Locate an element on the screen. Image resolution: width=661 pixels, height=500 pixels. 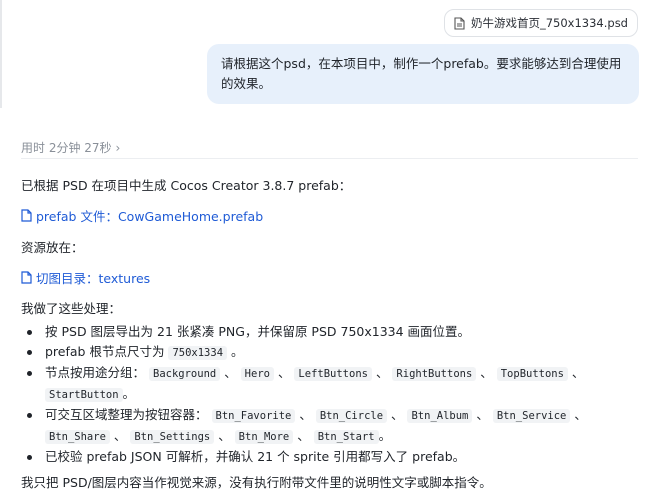
inline-code: LeftButtons is located at coordinates (333, 374).